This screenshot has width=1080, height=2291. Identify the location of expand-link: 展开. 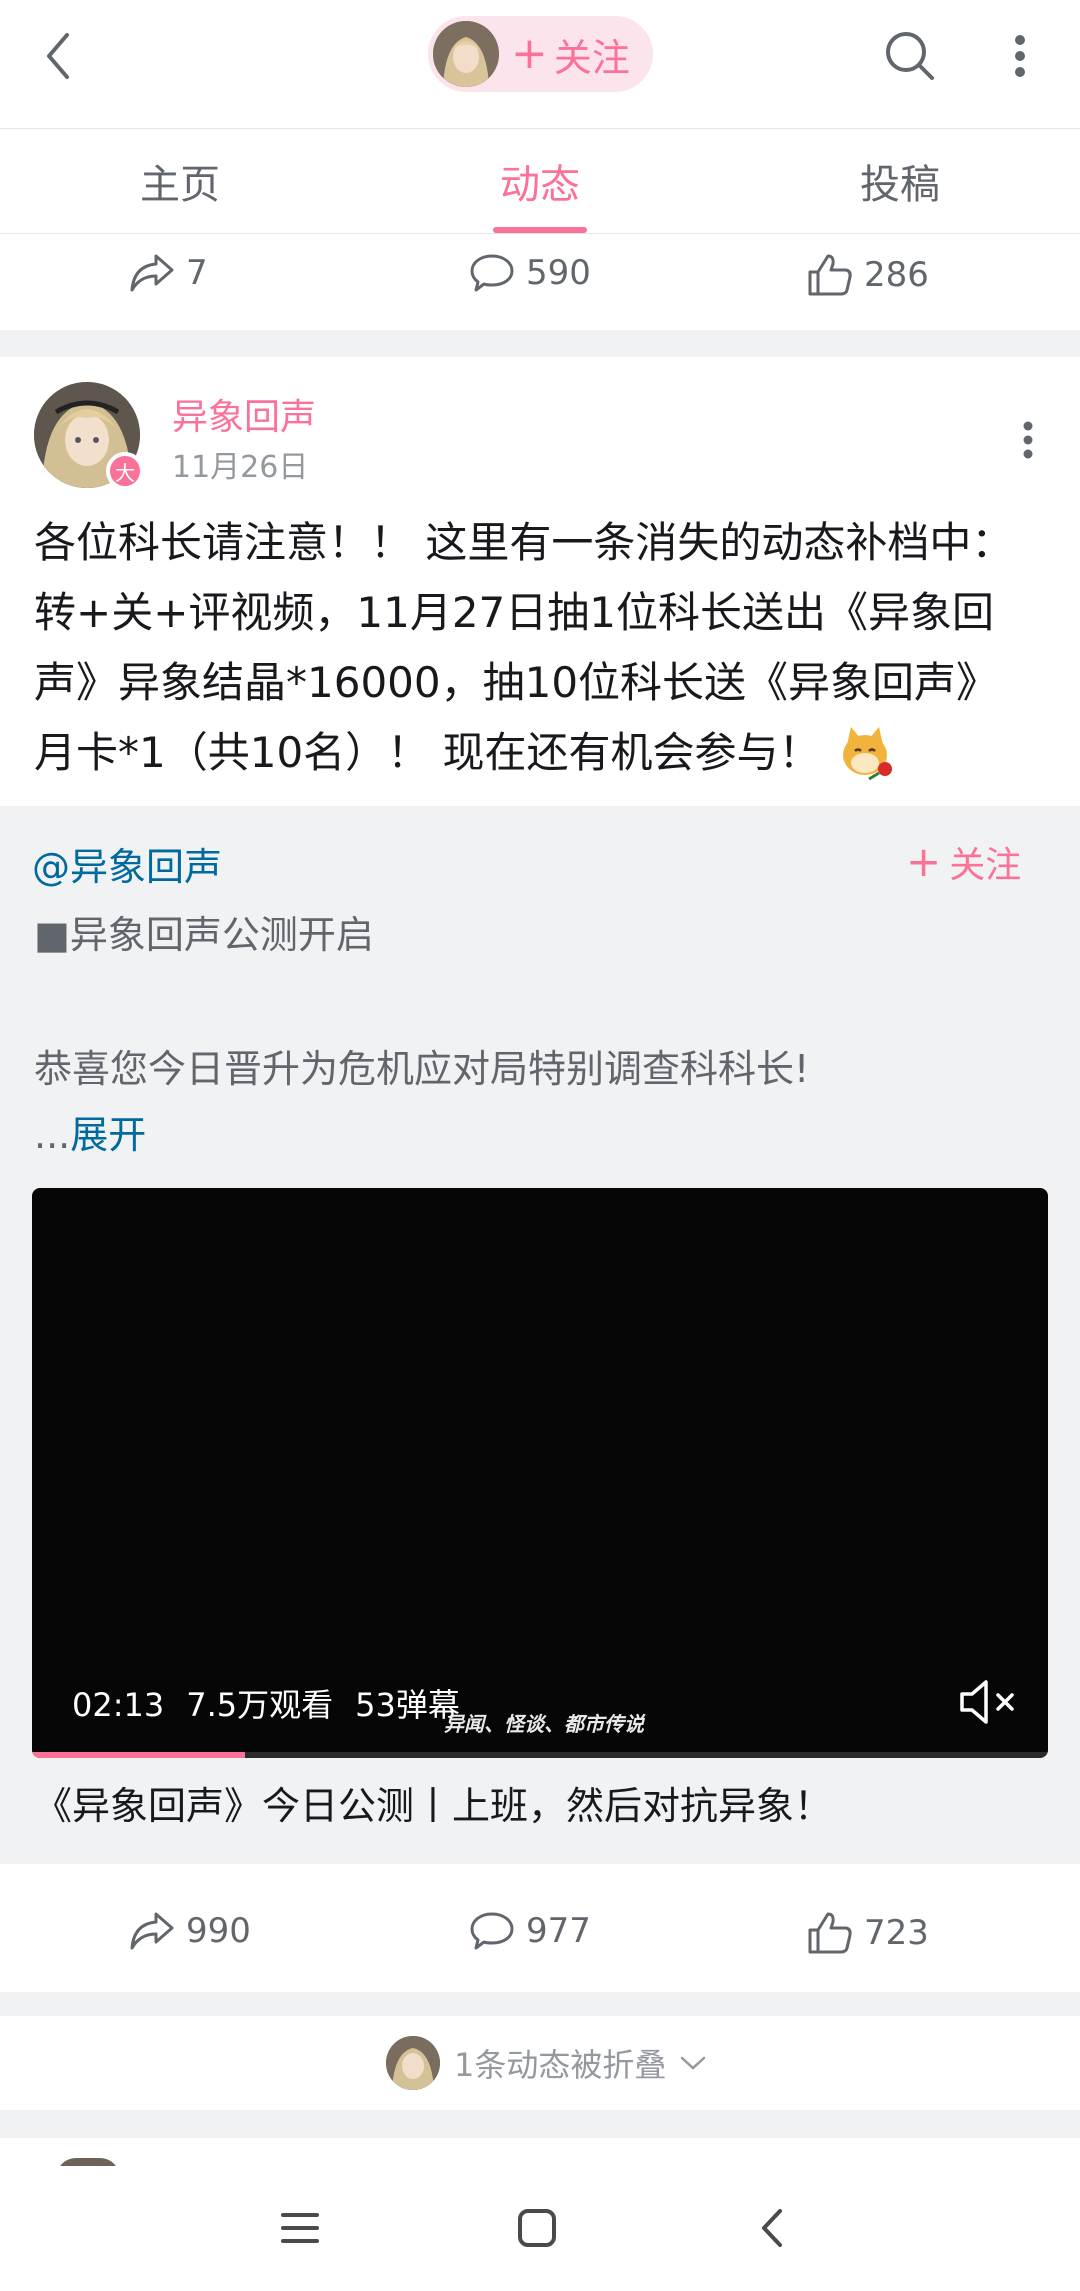
(108, 1135).